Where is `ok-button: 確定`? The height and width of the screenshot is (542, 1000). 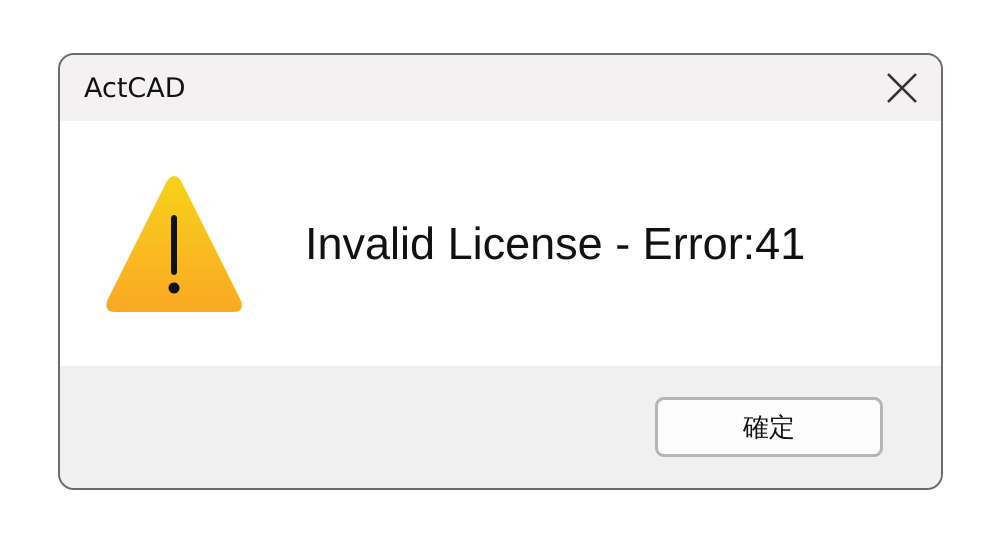 ok-button: 確定 is located at coordinates (769, 427).